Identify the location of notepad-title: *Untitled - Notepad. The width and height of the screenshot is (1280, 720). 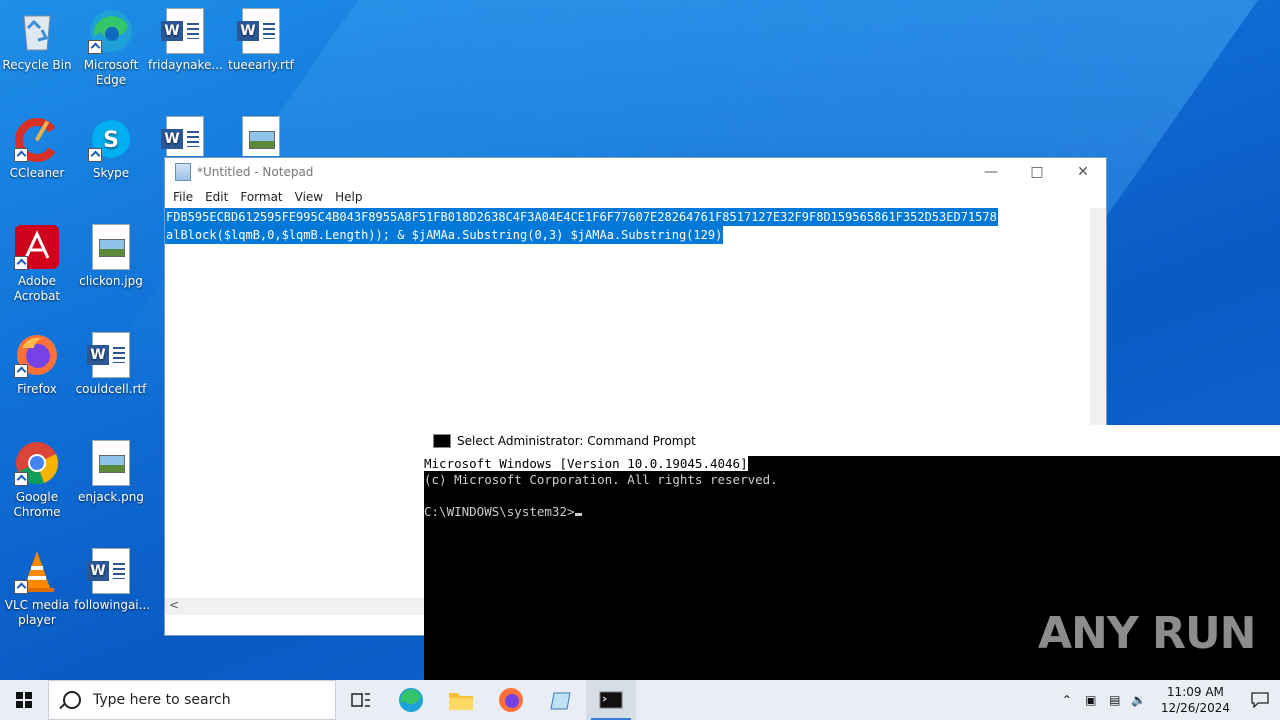
(255, 172).